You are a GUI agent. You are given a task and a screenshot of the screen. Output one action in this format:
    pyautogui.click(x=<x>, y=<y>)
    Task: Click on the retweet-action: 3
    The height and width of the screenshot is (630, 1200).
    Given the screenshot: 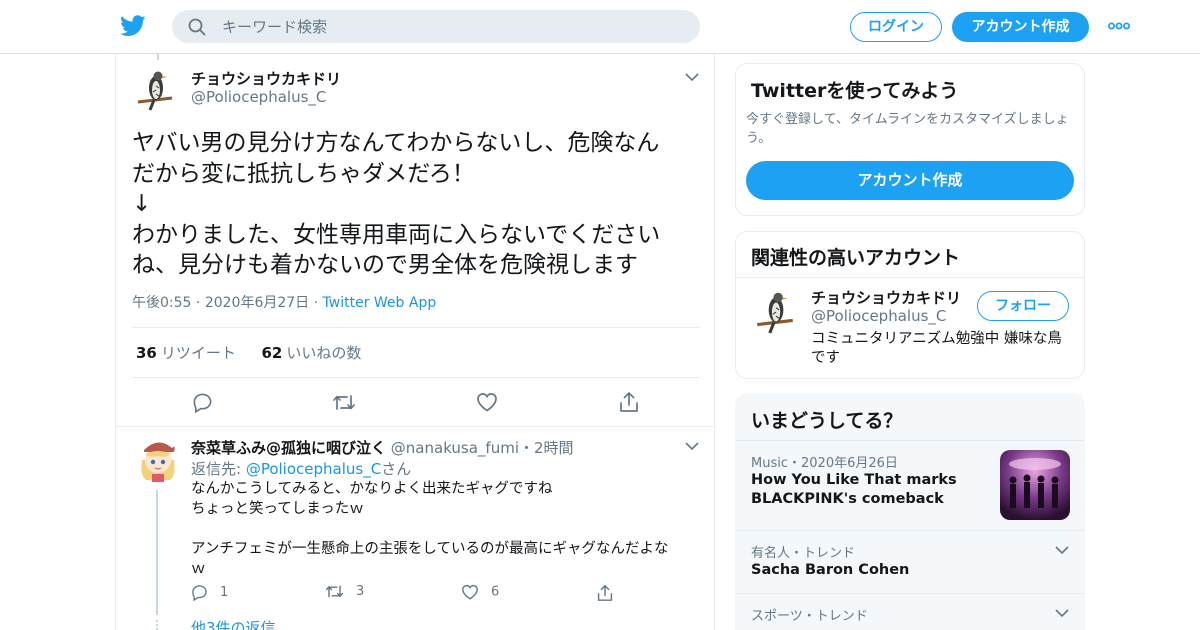 What is the action you would take?
    pyautogui.click(x=344, y=591)
    